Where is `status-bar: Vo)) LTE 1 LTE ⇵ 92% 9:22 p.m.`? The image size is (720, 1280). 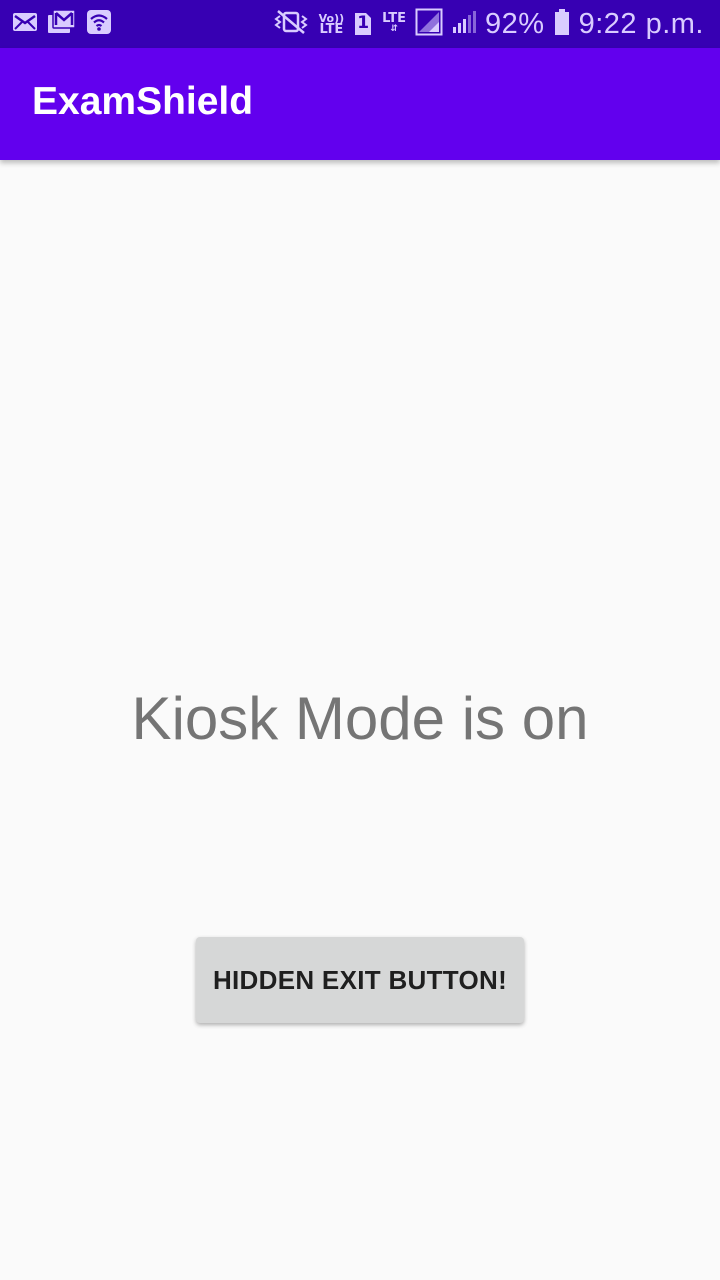
status-bar: Vo)) LTE 1 LTE ⇵ 92% 9:22 p.m. is located at coordinates (360, 24).